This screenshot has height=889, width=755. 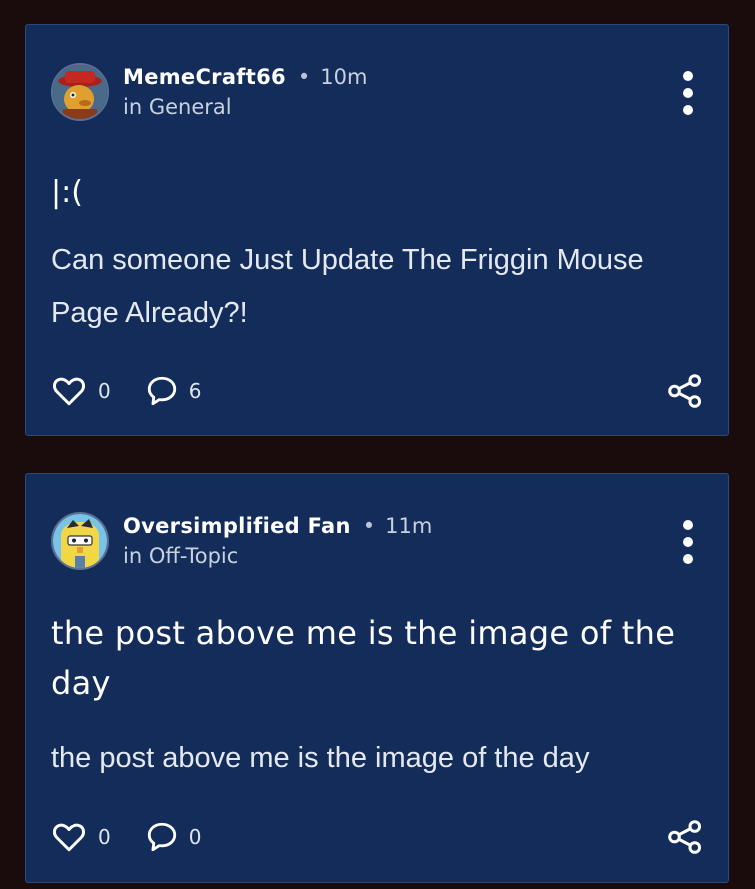 I want to click on comment-button: 0, so click(x=173, y=837).